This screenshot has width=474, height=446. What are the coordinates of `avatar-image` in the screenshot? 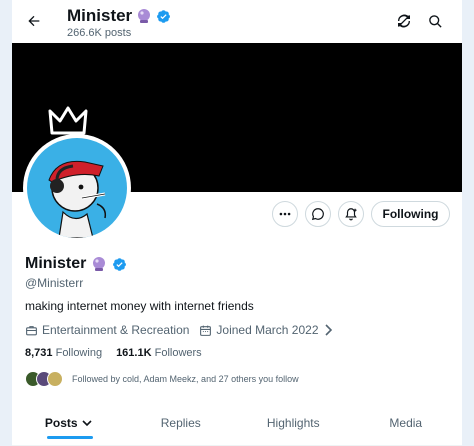 It's located at (77, 188).